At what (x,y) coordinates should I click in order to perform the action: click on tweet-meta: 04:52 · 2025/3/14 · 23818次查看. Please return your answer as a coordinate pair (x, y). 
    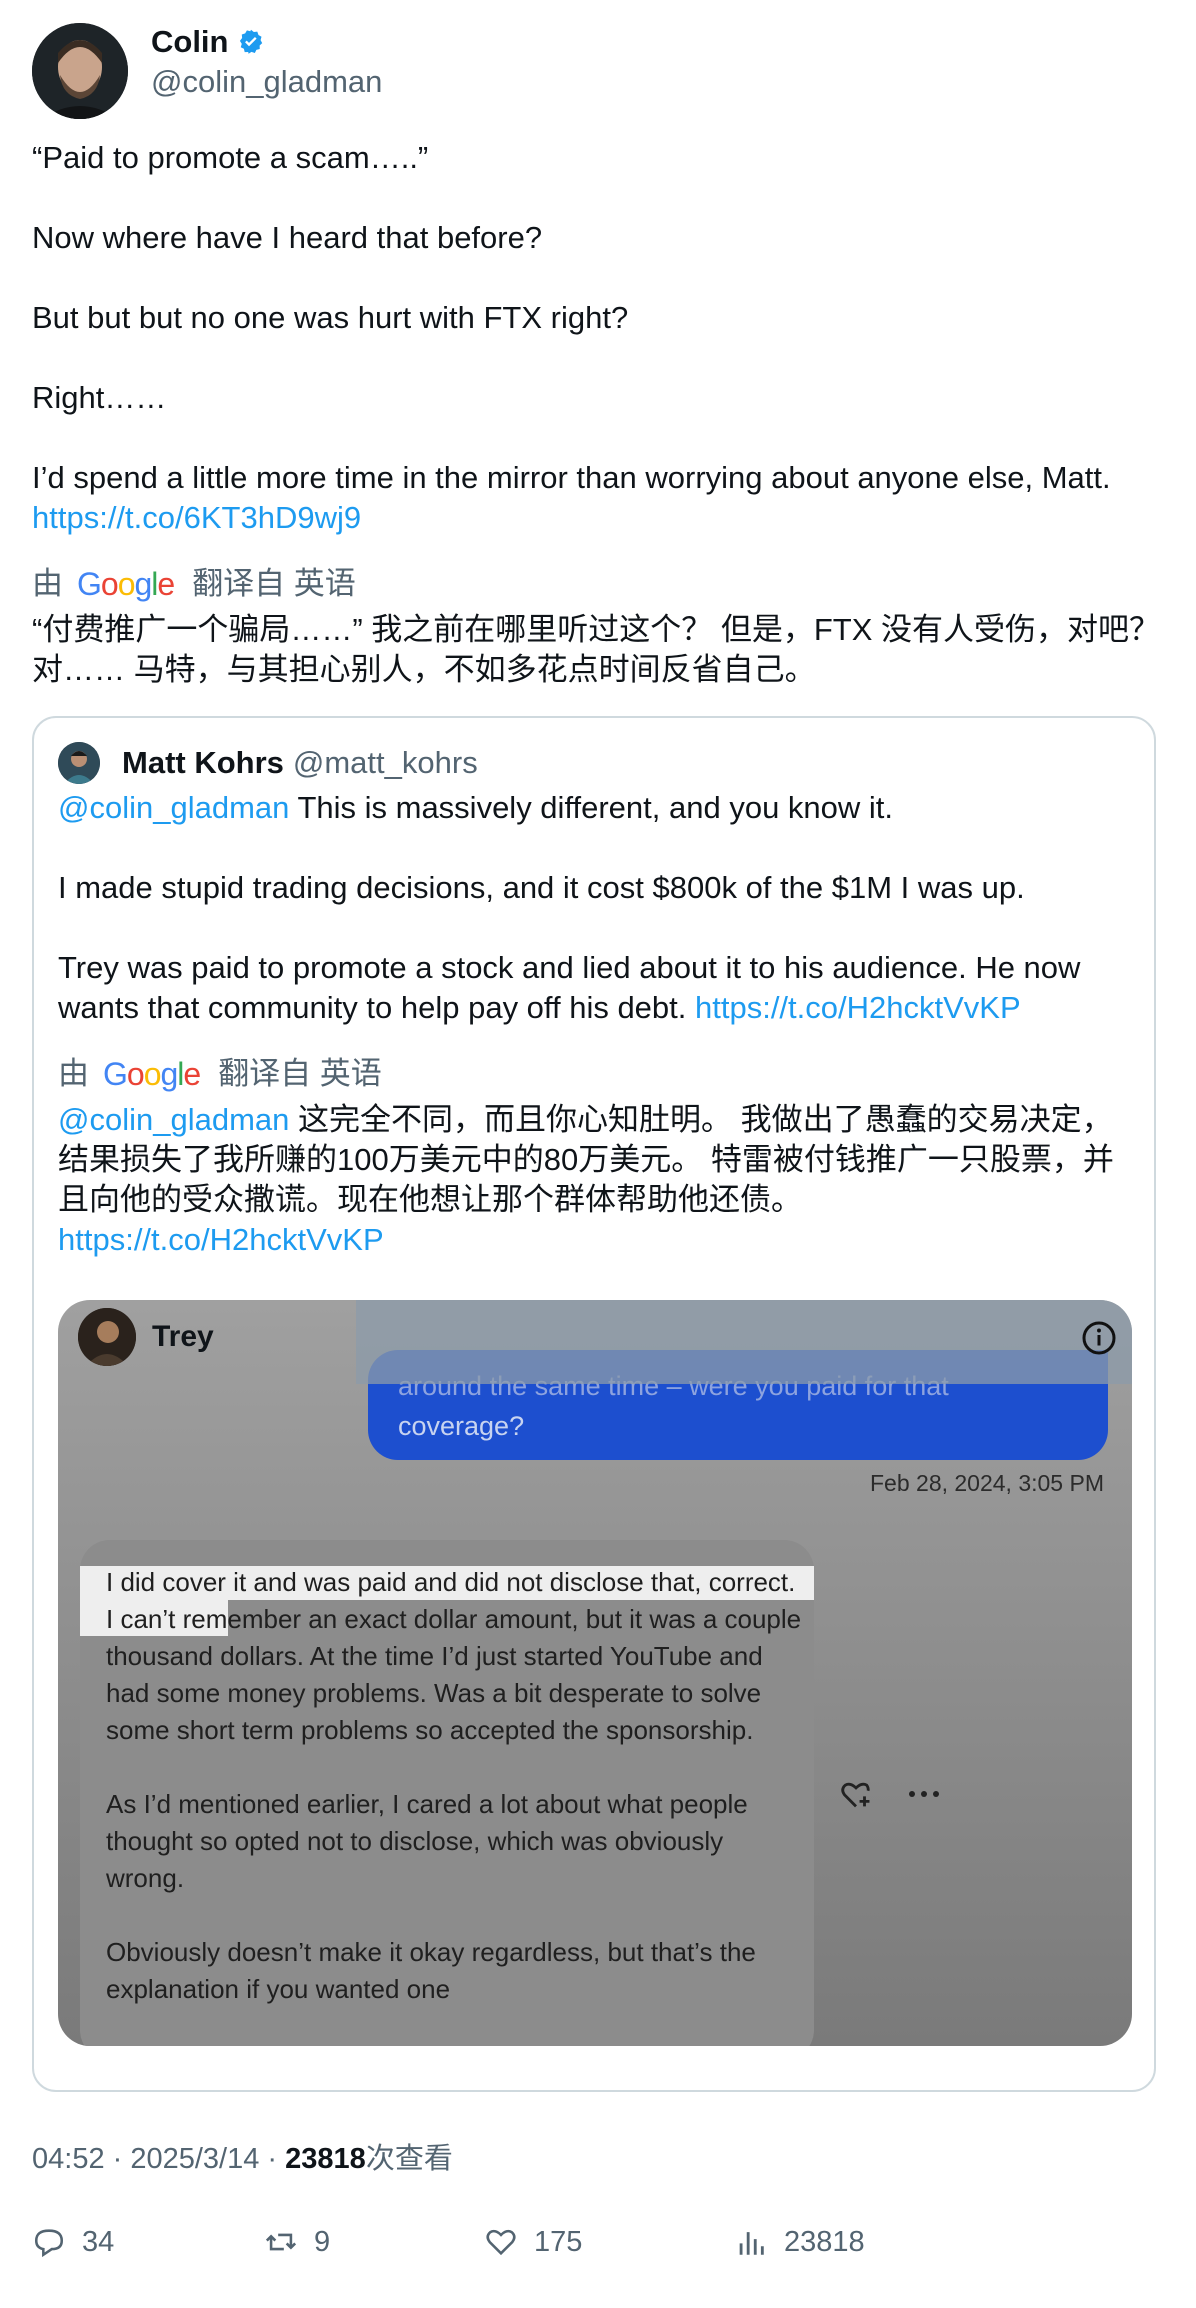
    Looking at the image, I should click on (242, 2159).